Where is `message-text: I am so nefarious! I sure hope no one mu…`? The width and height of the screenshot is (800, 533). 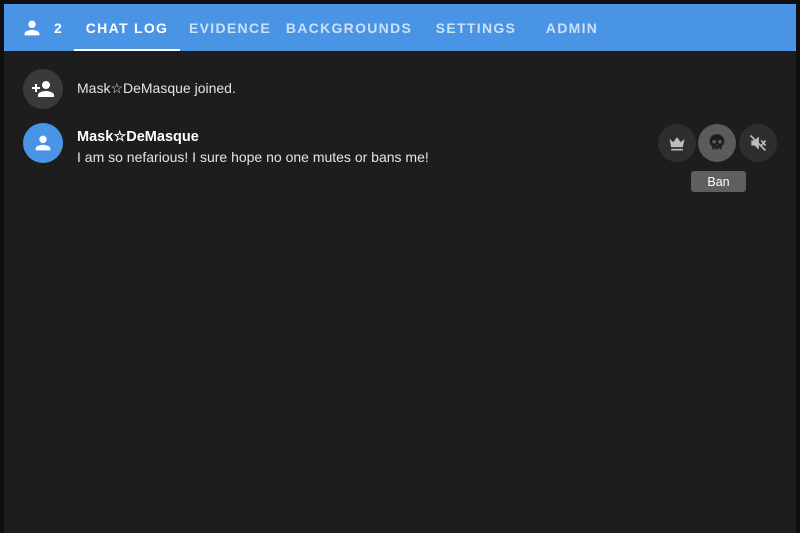
message-text: I am so nefarious! I sure hope no one mu… is located at coordinates (253, 157).